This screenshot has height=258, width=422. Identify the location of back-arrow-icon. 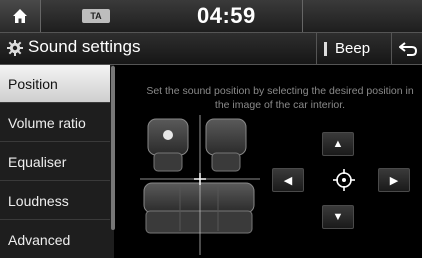
(407, 48).